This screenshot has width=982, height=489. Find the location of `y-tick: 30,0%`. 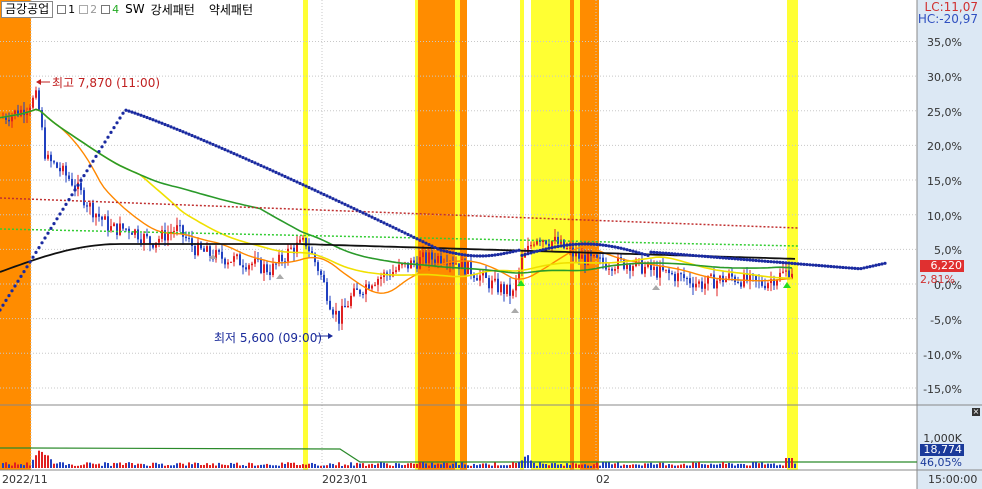

y-tick: 30,0% is located at coordinates (944, 77).